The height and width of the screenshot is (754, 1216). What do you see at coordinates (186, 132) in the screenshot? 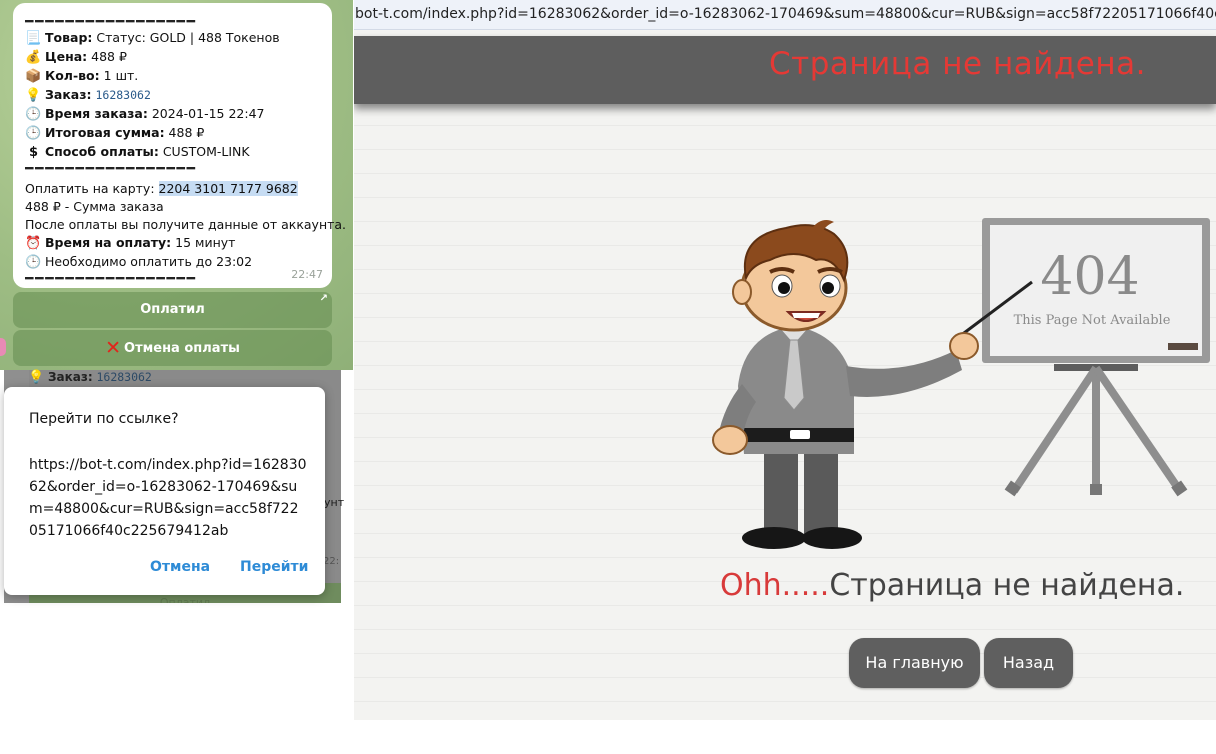
I see `total-value: 488 ₽` at bounding box center [186, 132].